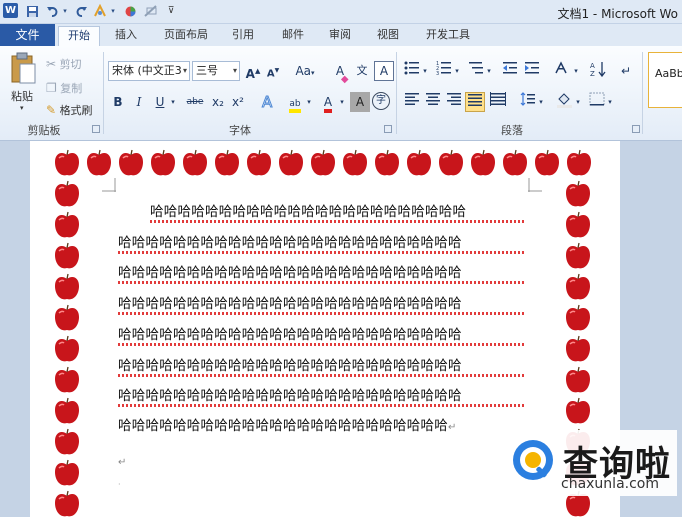 This screenshot has width=682, height=517. I want to click on justify-button, so click(475, 102).